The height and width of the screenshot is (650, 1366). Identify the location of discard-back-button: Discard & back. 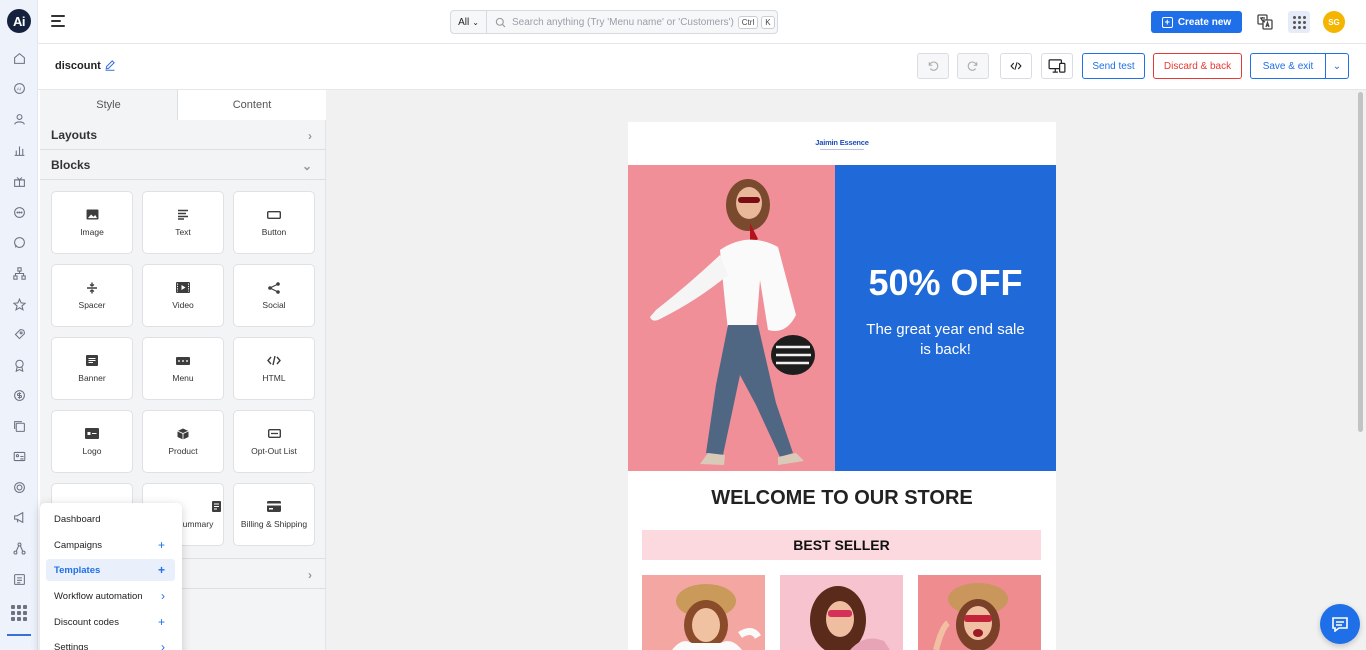
(1197, 66).